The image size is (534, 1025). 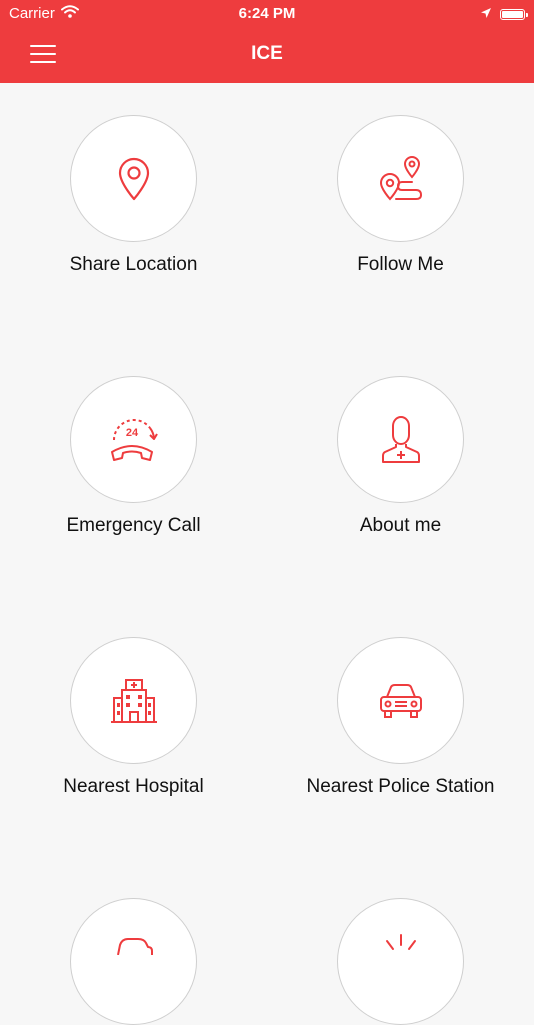 I want to click on status-bar: Carrier 6:24 PM, so click(x=267, y=14).